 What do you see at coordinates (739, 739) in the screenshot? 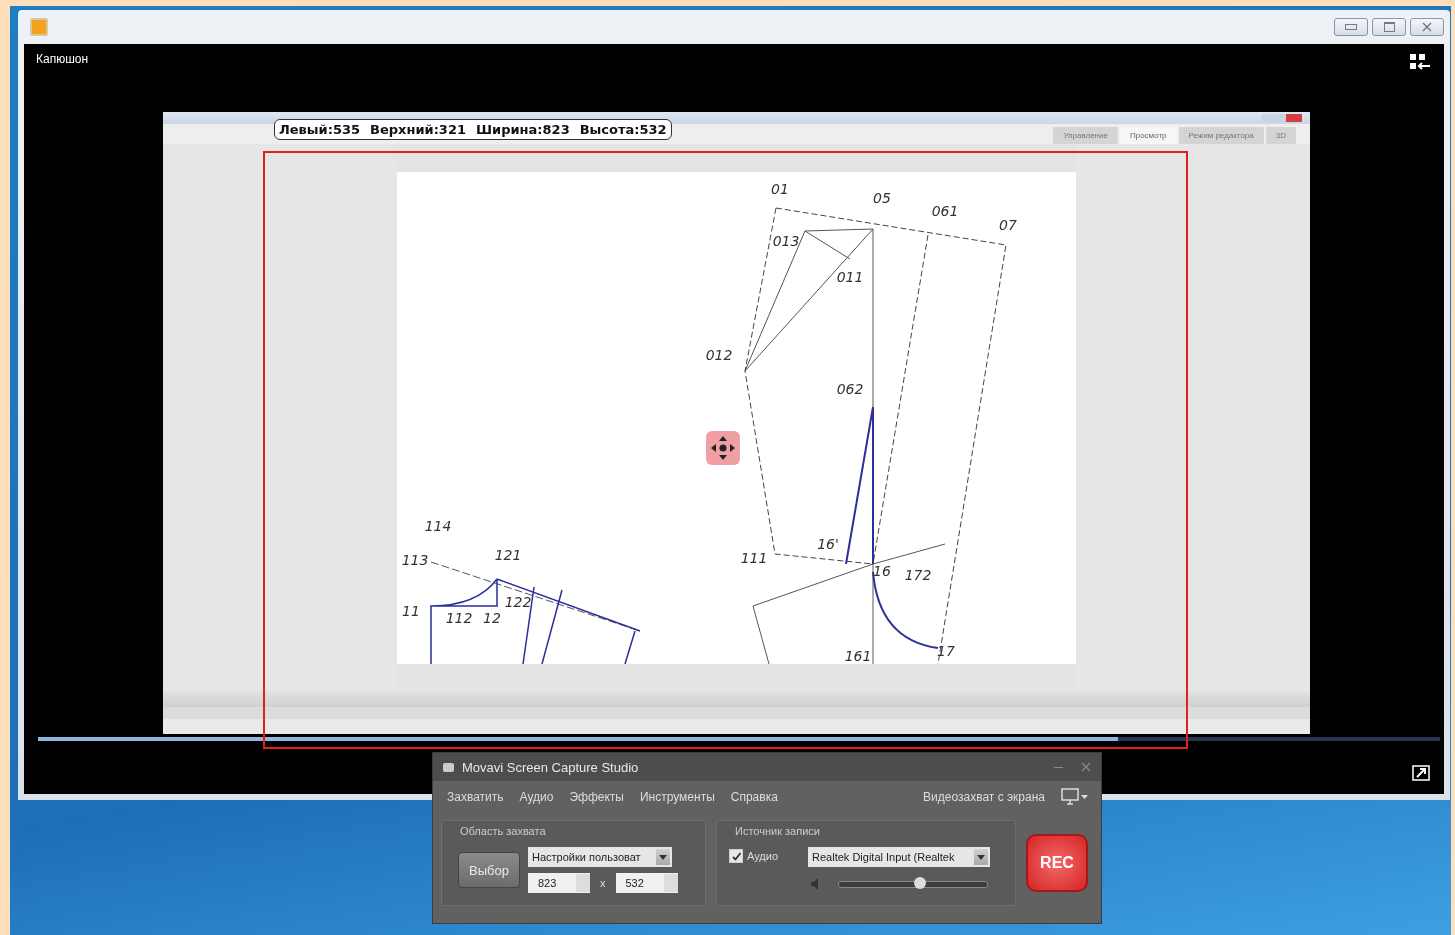
I see `progress-track` at bounding box center [739, 739].